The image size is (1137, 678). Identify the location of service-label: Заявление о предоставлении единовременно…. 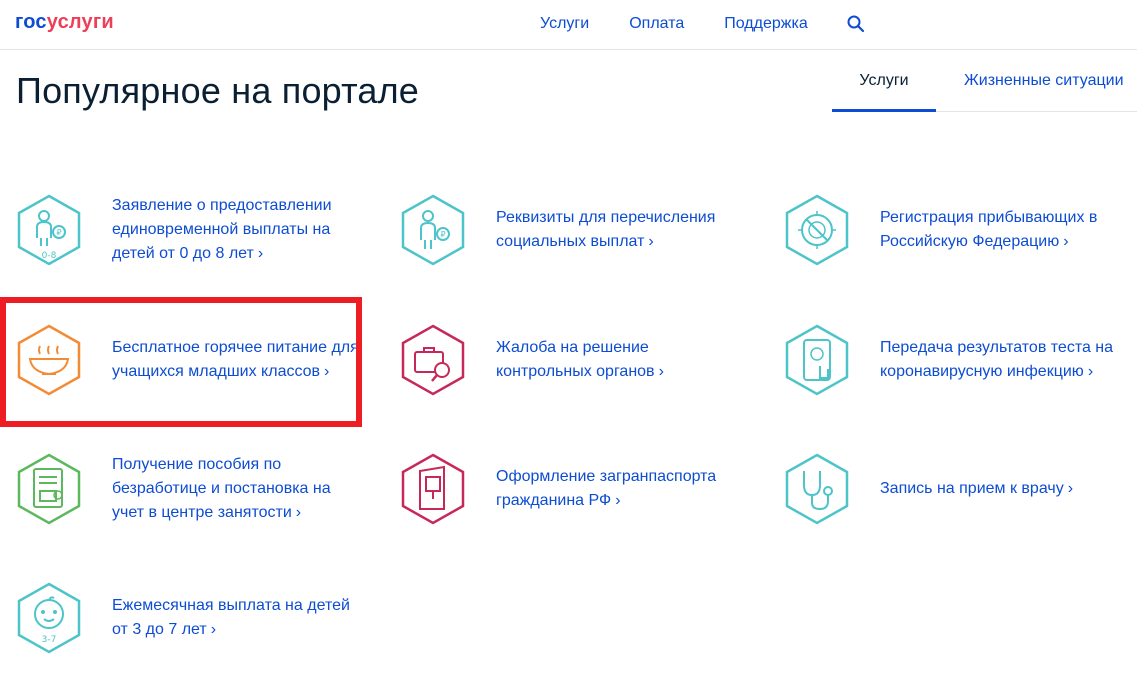
(237, 230).